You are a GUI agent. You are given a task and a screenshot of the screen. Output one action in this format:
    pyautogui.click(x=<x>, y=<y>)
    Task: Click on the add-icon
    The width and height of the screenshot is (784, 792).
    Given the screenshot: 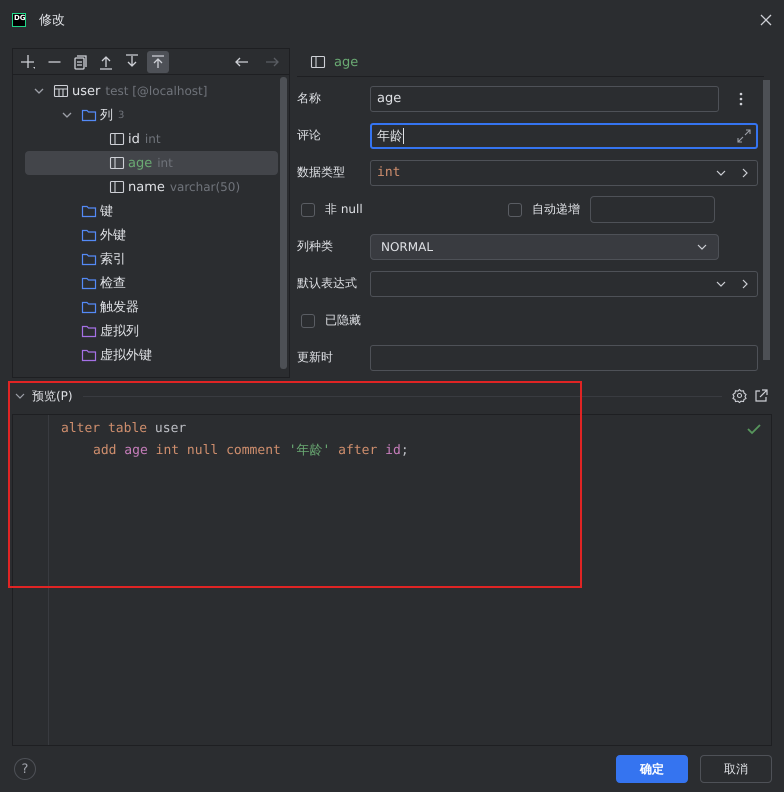 What is the action you would take?
    pyautogui.click(x=28, y=62)
    